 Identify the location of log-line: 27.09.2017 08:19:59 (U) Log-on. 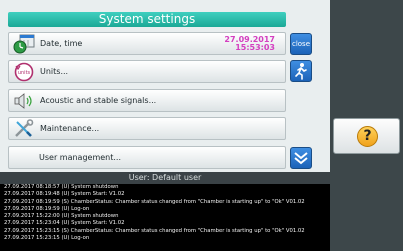
(47, 208).